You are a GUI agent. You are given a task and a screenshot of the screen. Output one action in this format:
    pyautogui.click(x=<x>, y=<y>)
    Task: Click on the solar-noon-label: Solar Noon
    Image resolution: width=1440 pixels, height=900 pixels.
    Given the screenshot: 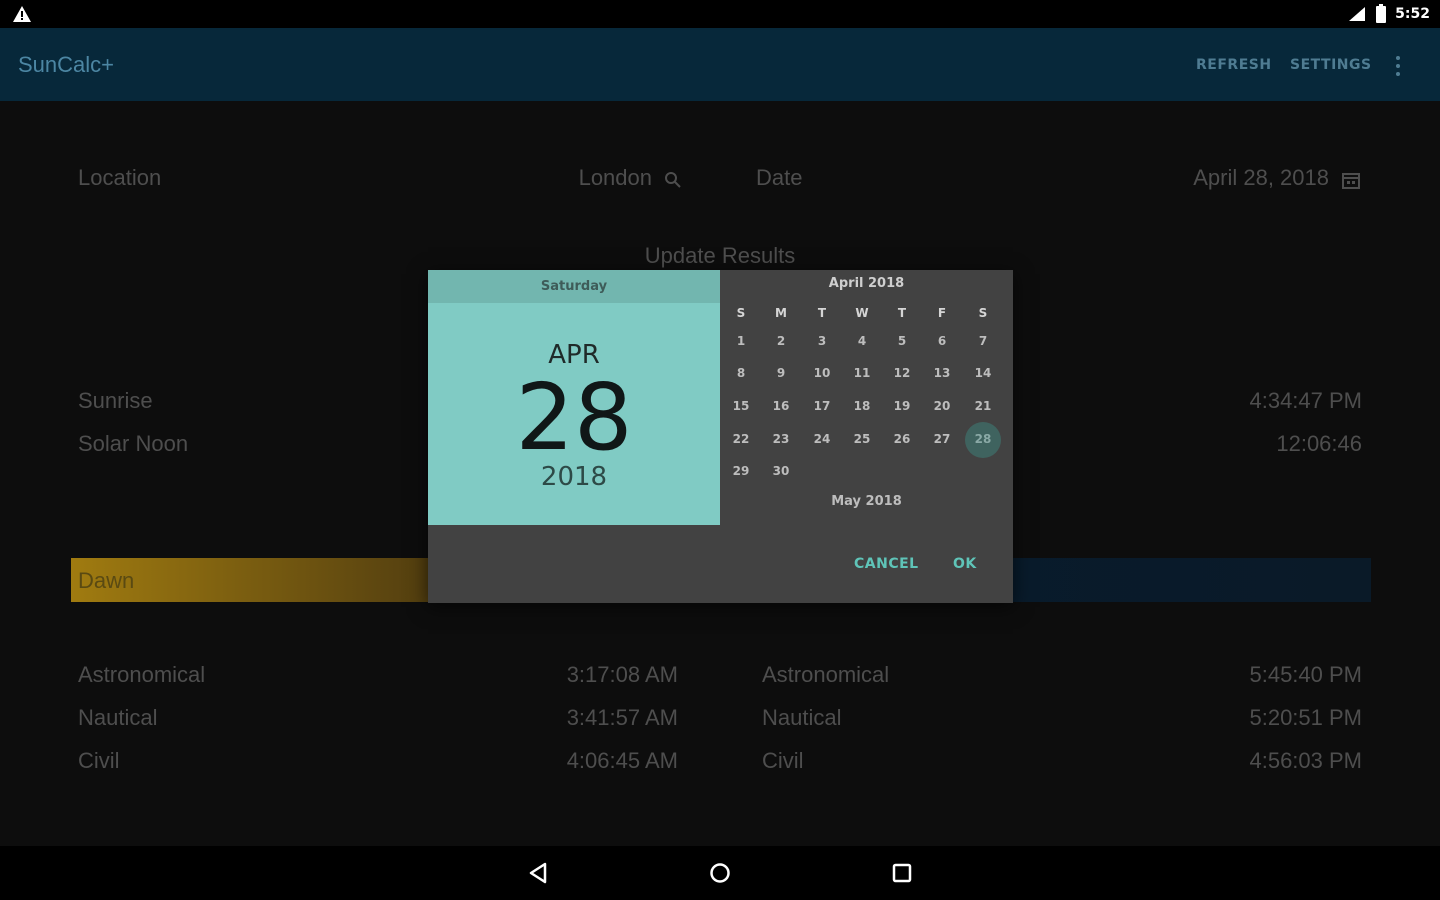 What is the action you would take?
    pyautogui.click(x=133, y=443)
    